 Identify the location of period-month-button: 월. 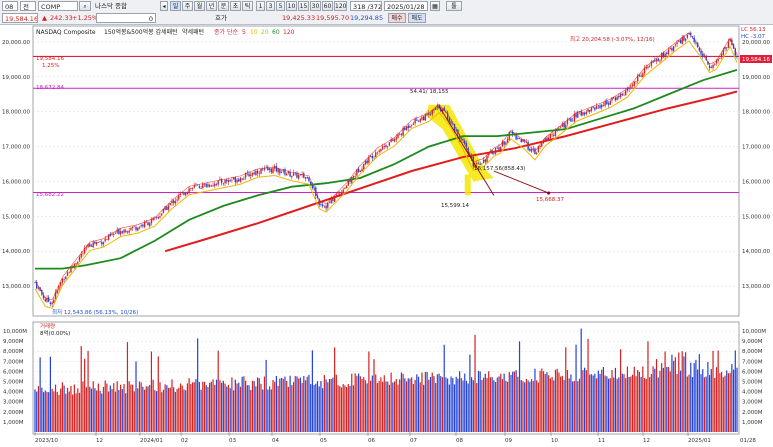
(199, 6).